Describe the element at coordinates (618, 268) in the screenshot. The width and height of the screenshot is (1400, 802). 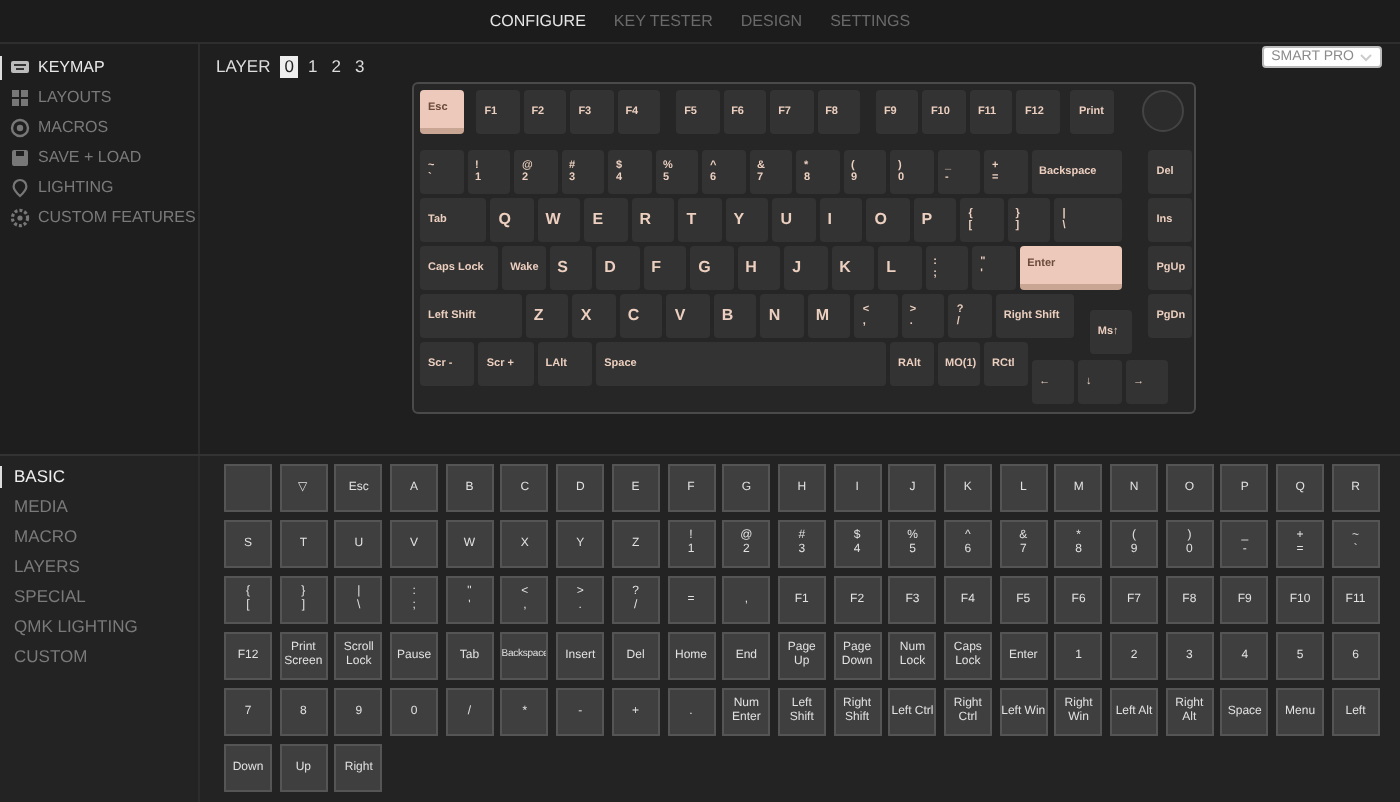
I see `keycap: D` at that location.